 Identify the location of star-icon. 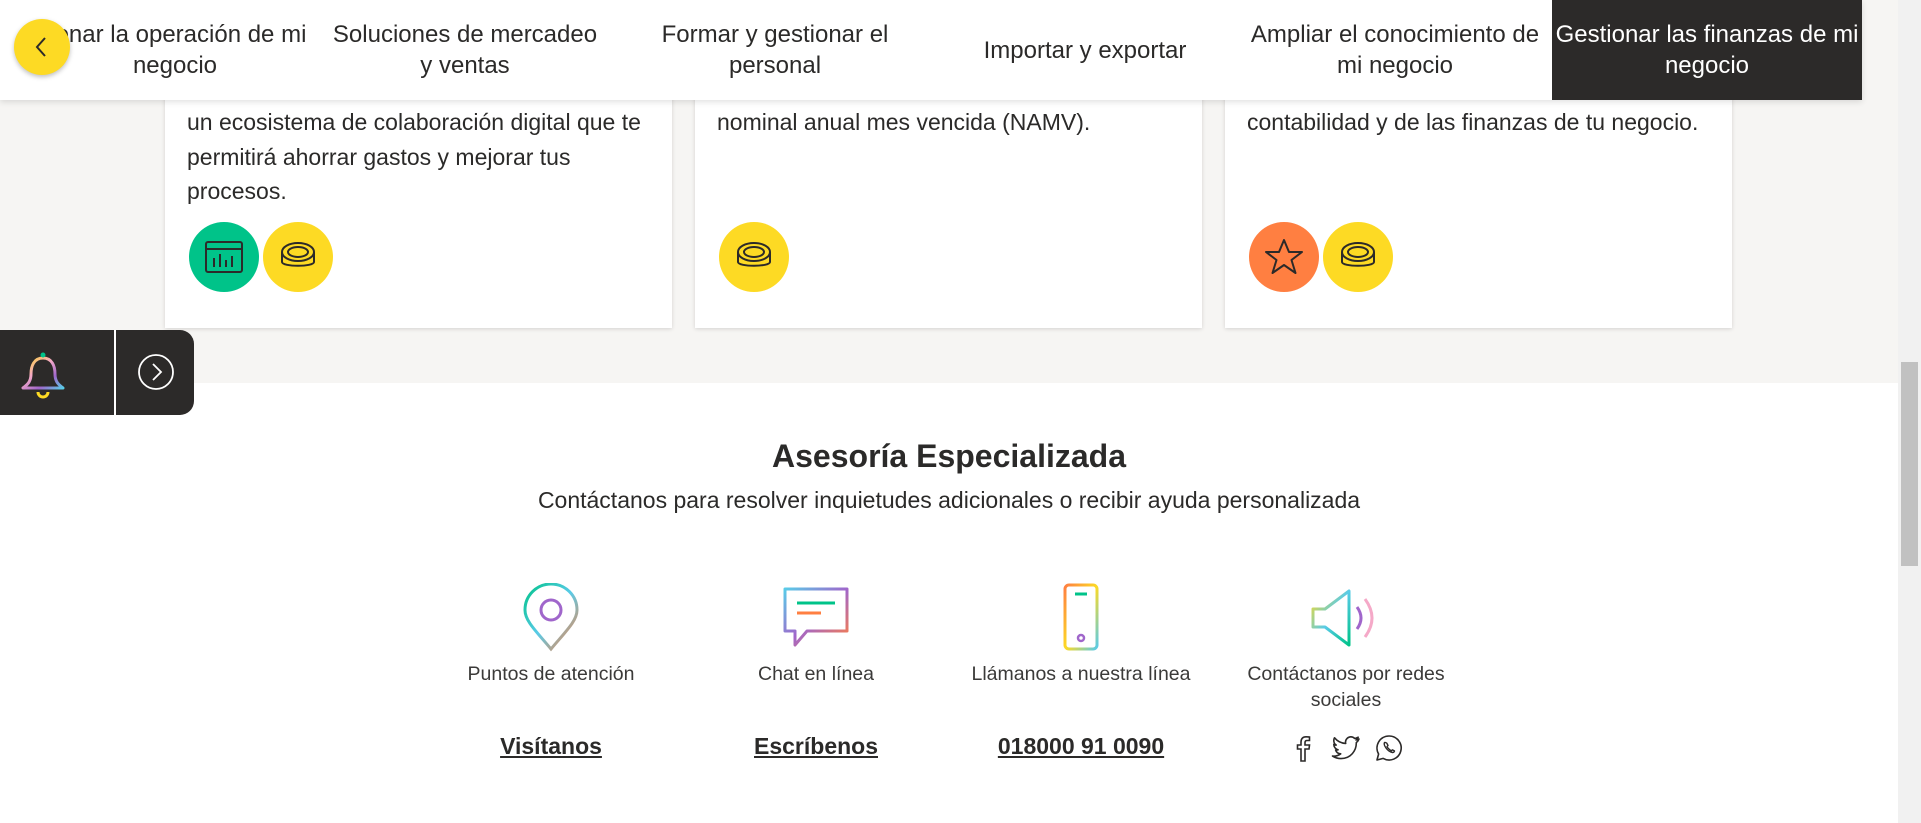
(1284, 257).